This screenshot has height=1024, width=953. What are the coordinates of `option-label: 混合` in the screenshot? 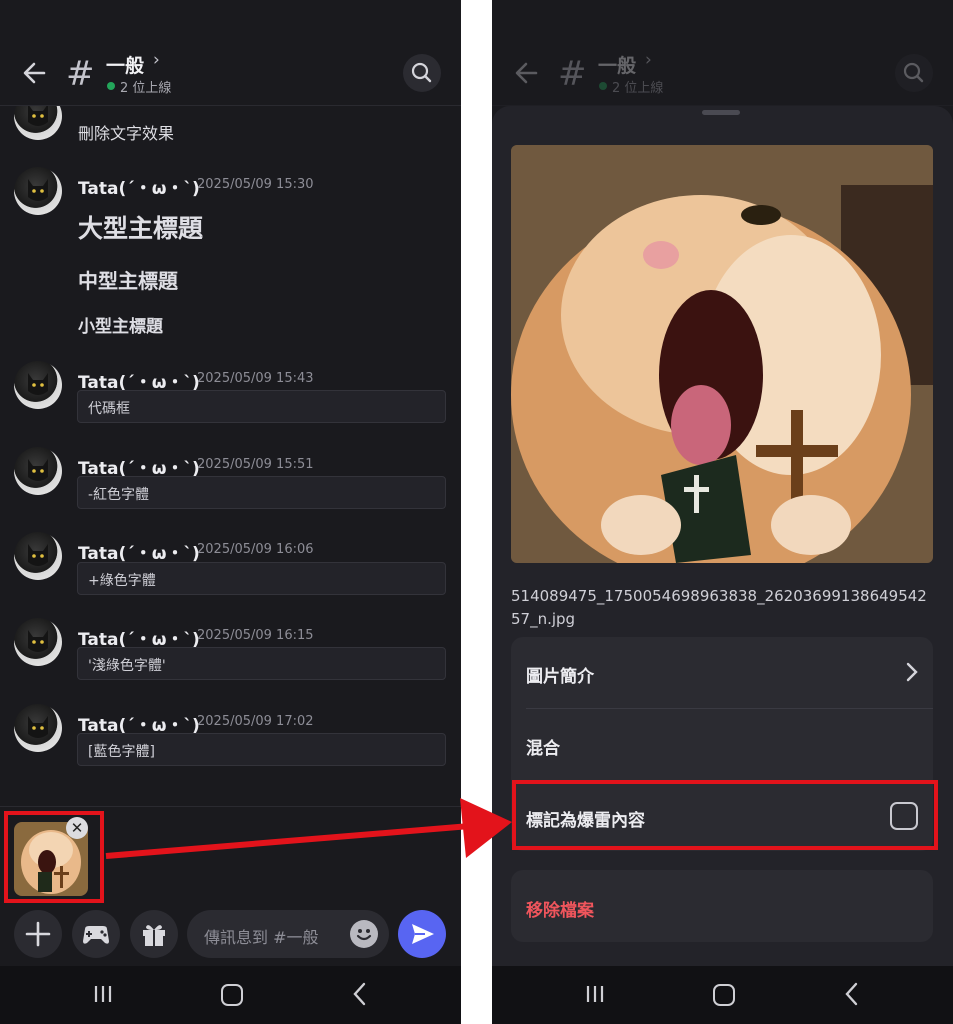 It's located at (543, 749).